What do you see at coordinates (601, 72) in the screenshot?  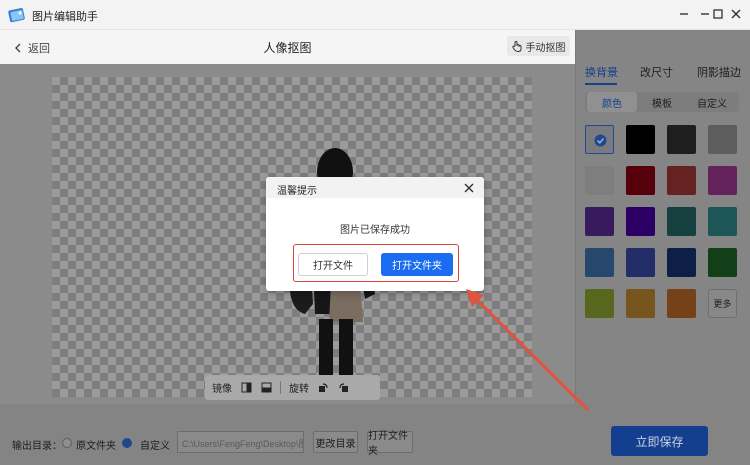 I see `tab-change-background: 换背景` at bounding box center [601, 72].